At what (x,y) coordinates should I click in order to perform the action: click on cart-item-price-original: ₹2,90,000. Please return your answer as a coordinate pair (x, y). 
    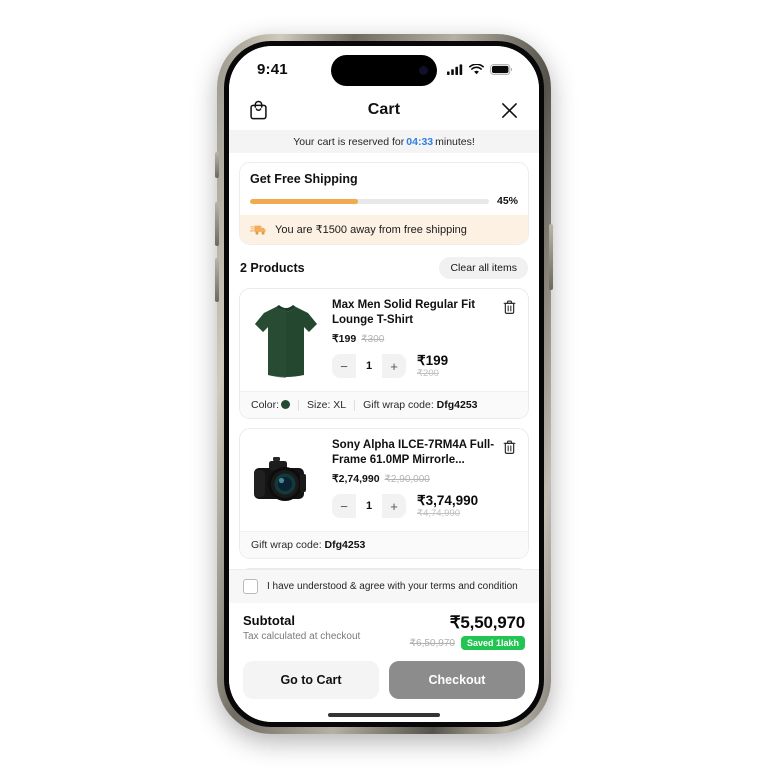
    Looking at the image, I should click on (407, 479).